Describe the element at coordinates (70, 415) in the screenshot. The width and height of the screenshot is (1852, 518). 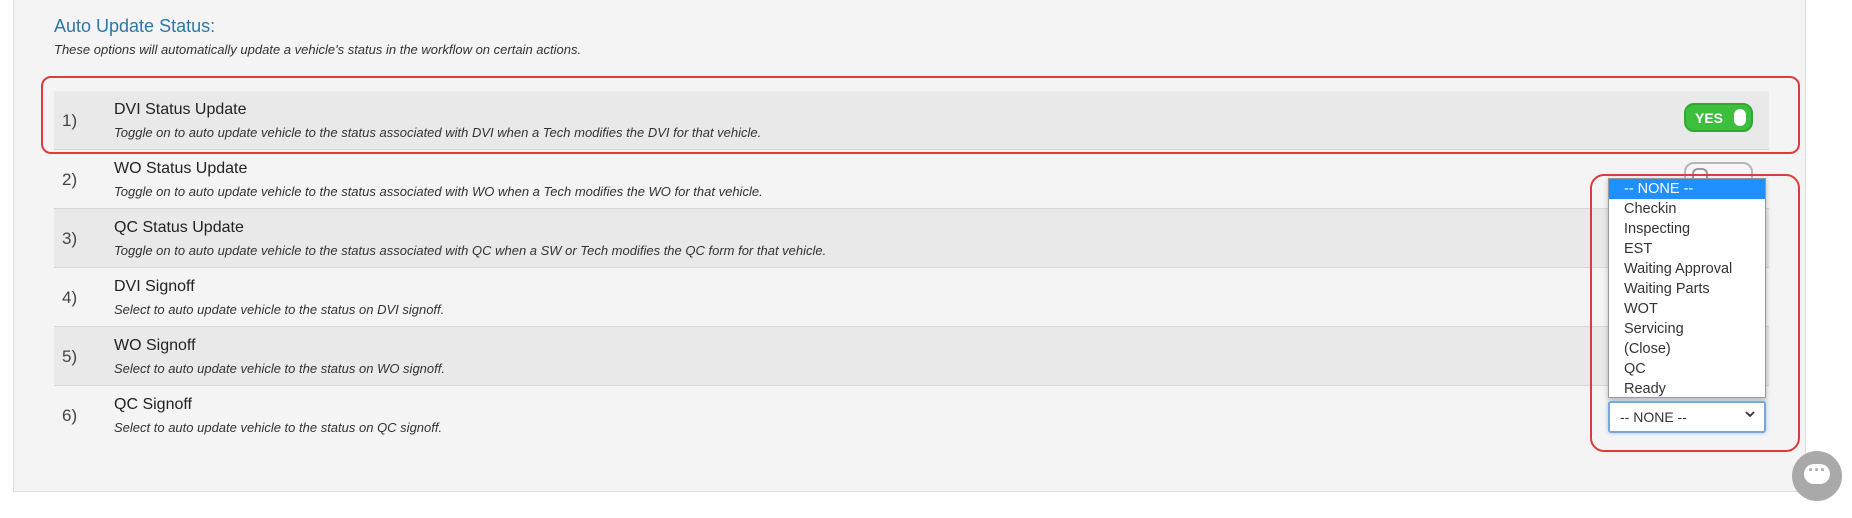
I see `row-number: 6)` at that location.